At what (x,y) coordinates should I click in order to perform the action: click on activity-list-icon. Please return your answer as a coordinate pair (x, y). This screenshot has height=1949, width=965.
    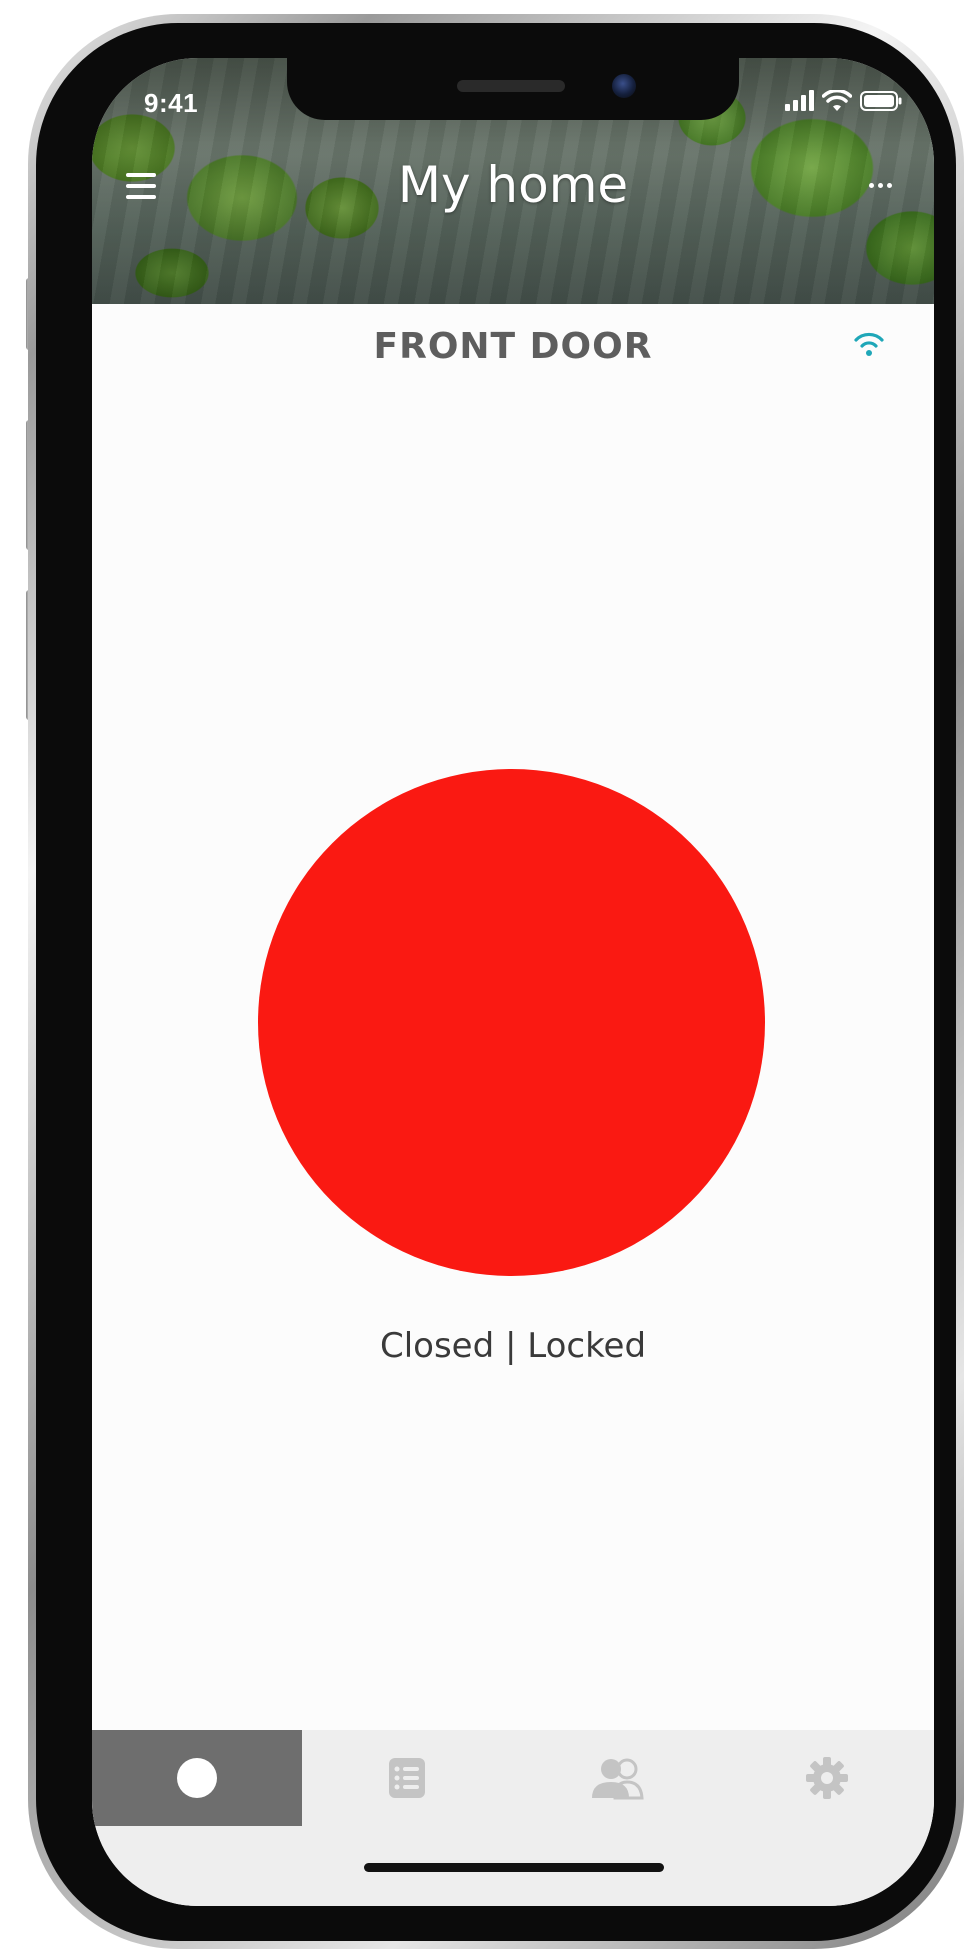
    Looking at the image, I should click on (407, 1778).